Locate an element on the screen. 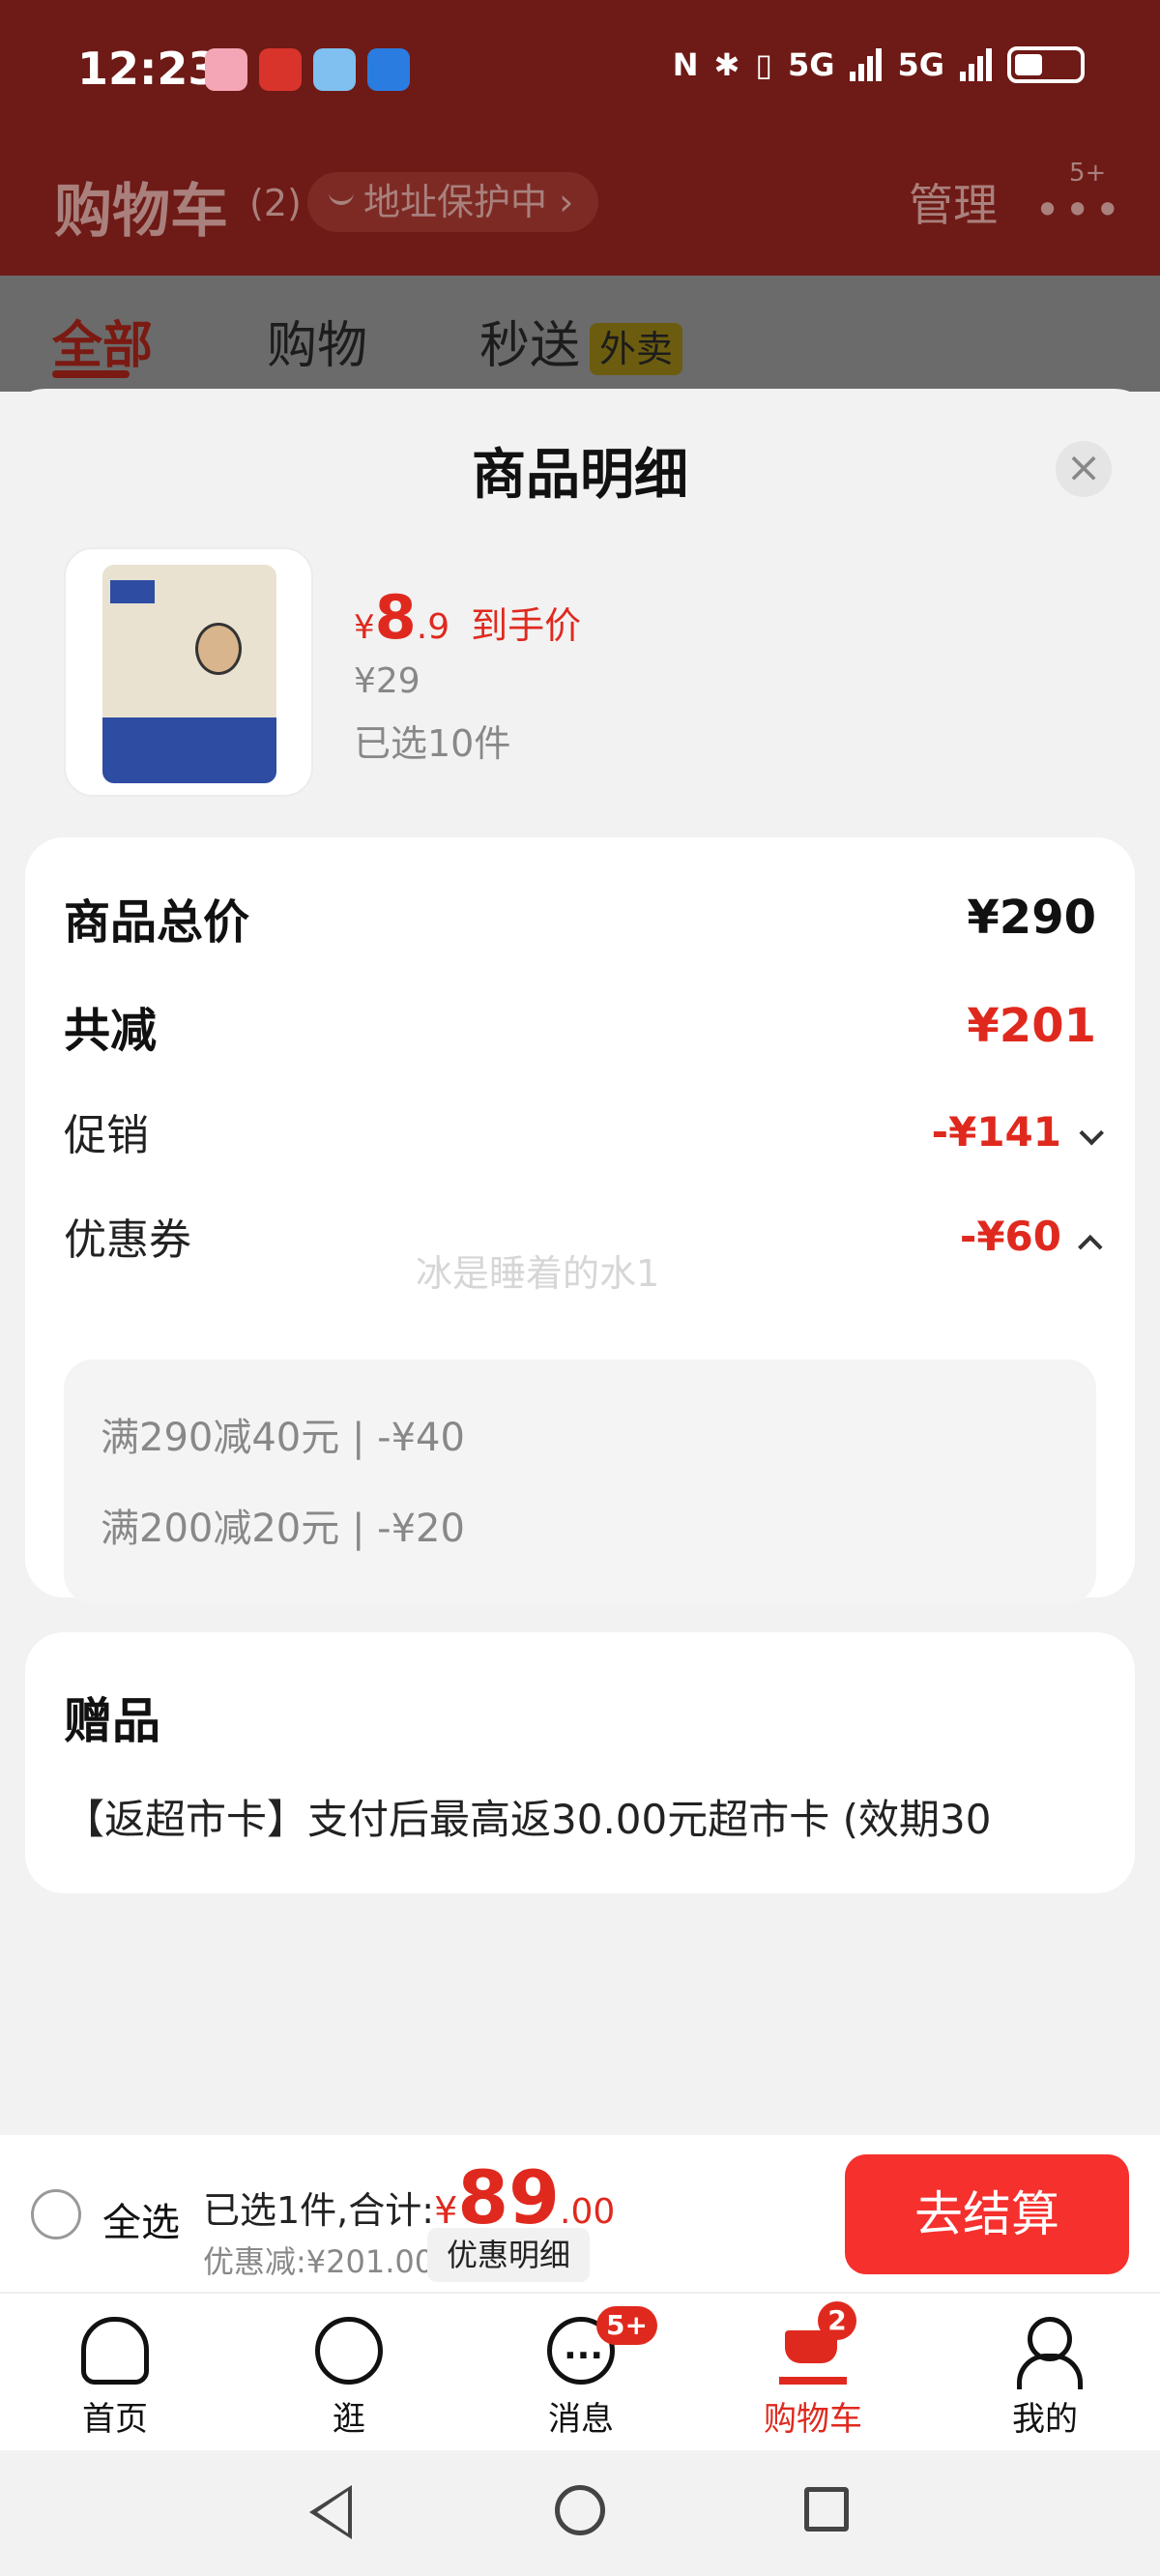  brand-logo is located at coordinates (133, 591).